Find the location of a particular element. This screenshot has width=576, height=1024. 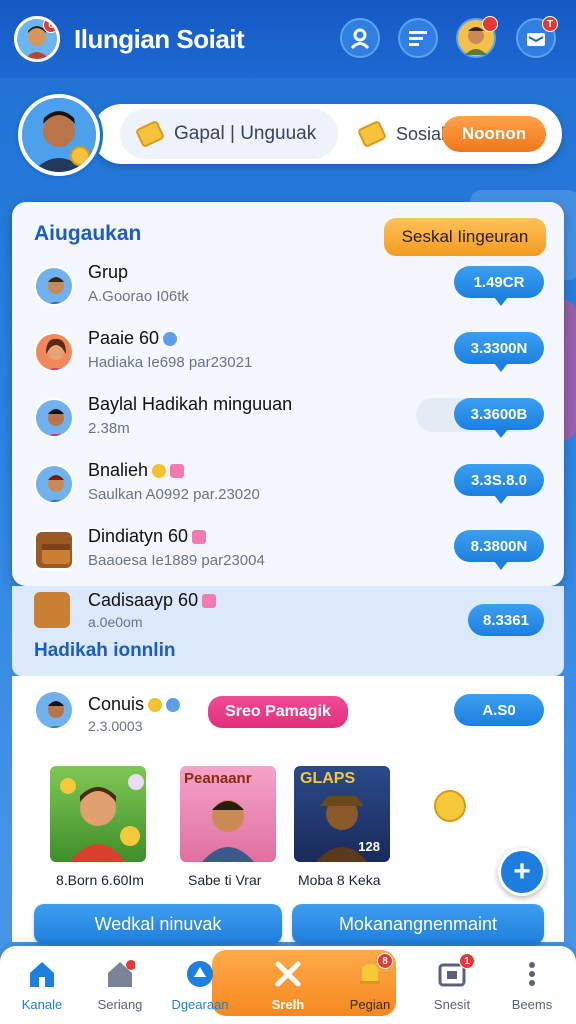

notification-badge: 6 is located at coordinates (50, 26).